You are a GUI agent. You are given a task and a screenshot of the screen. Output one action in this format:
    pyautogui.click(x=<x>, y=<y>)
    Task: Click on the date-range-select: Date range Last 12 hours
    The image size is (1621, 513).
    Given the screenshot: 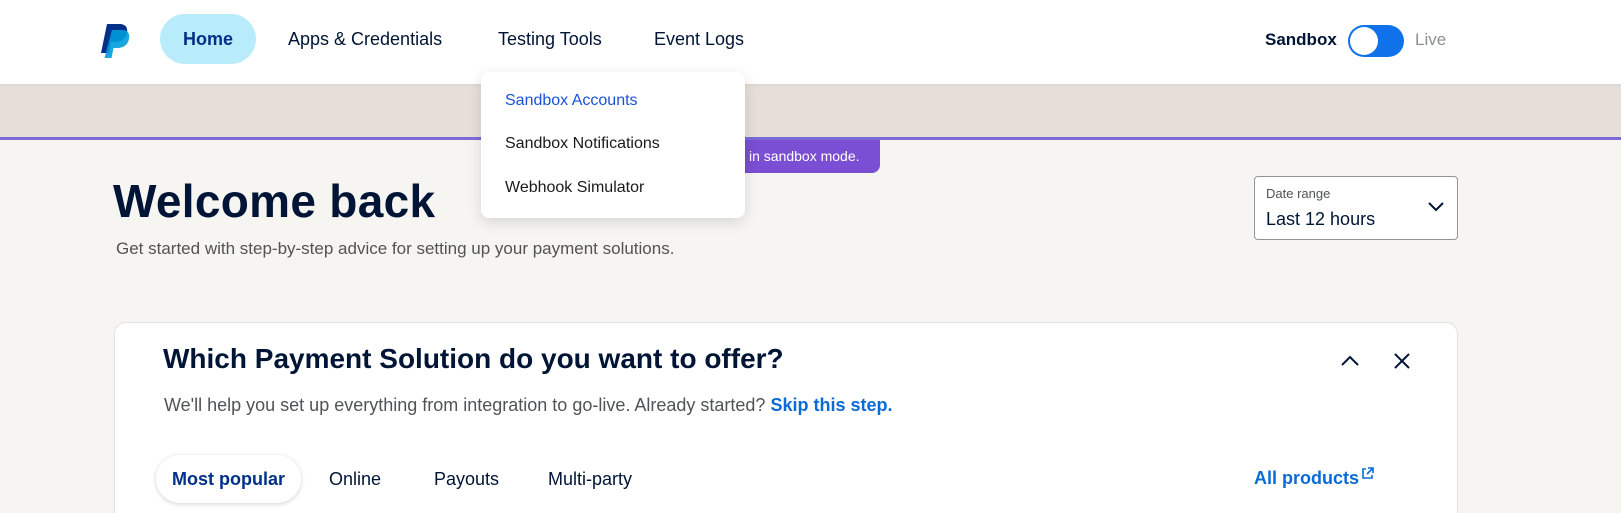 What is the action you would take?
    pyautogui.click(x=1356, y=208)
    